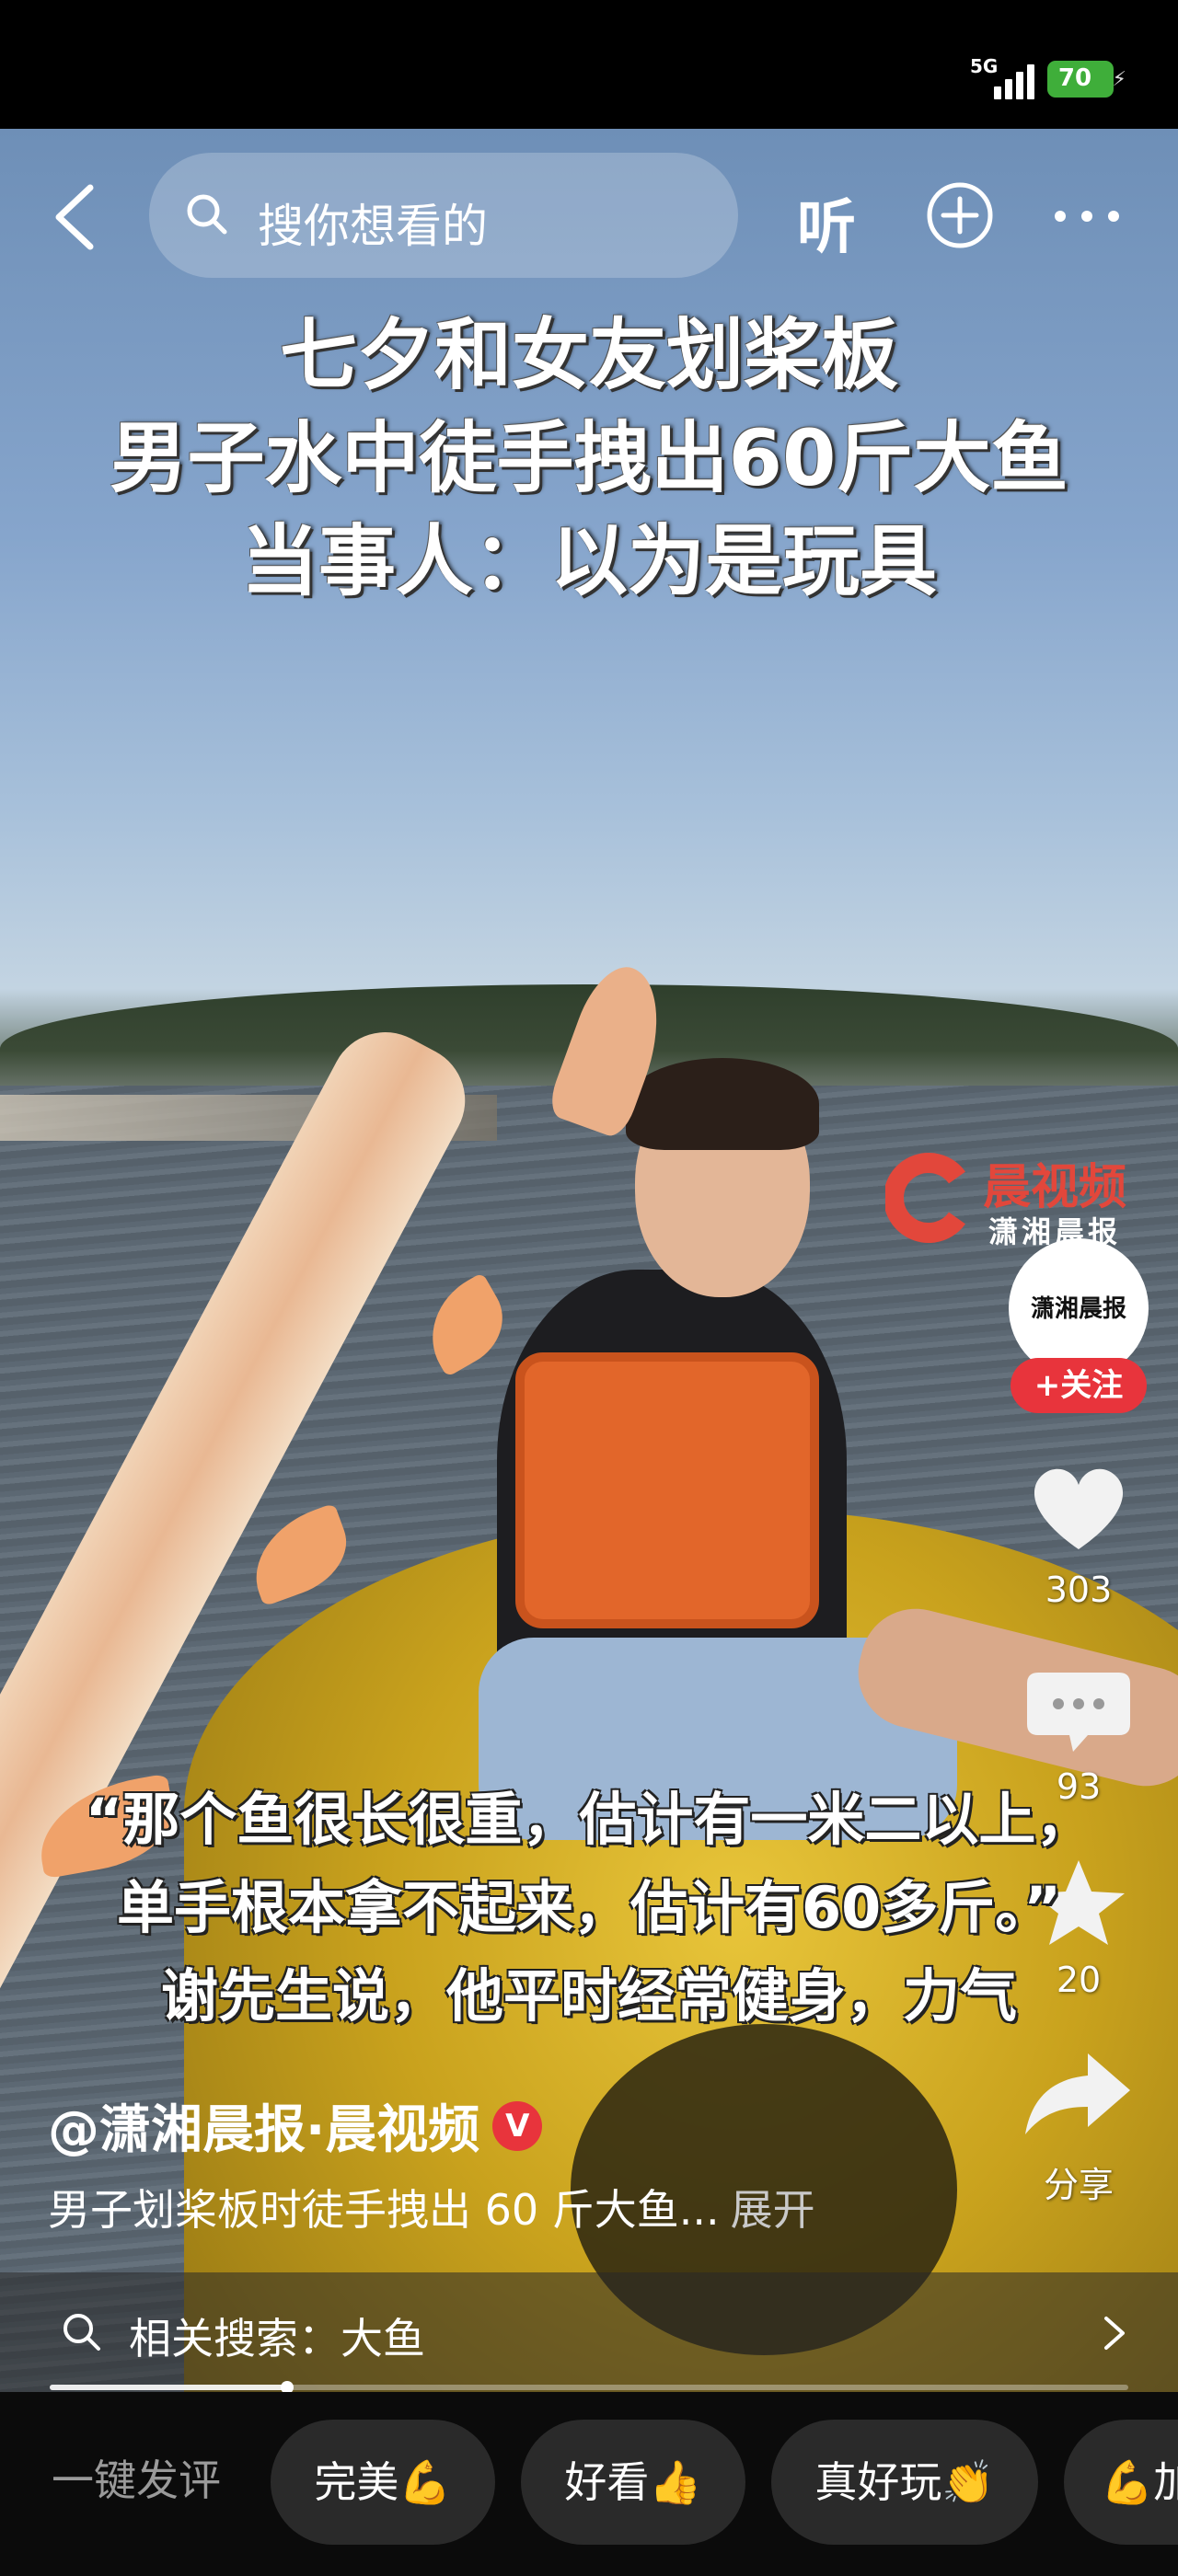  What do you see at coordinates (589, 1819) in the screenshot?
I see `subtitle-line: “那个鱼很长很重，估计有一米二以上，` at bounding box center [589, 1819].